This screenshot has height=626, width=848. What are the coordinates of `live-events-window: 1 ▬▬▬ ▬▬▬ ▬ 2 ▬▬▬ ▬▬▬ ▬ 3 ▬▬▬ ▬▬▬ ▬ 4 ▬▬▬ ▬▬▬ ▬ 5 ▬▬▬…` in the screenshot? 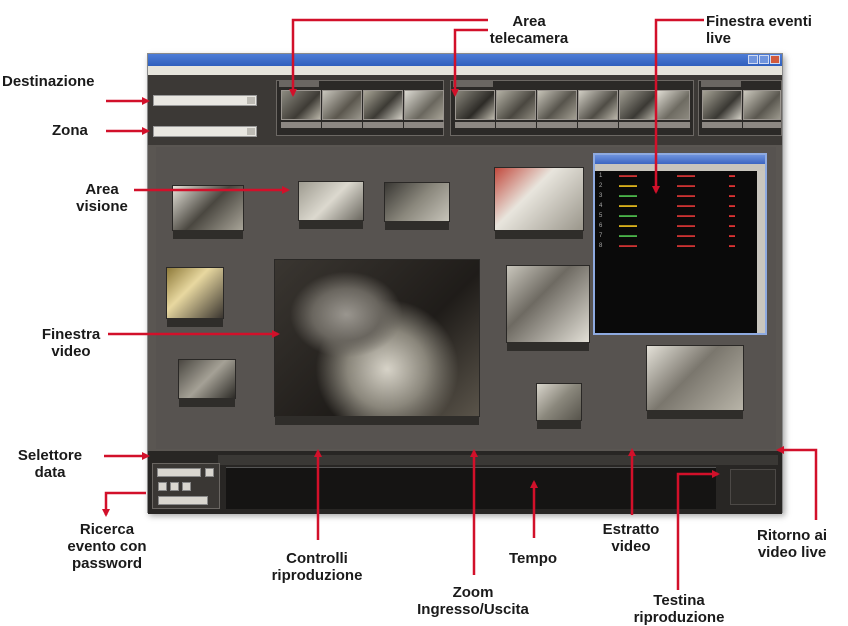 It's located at (680, 244).